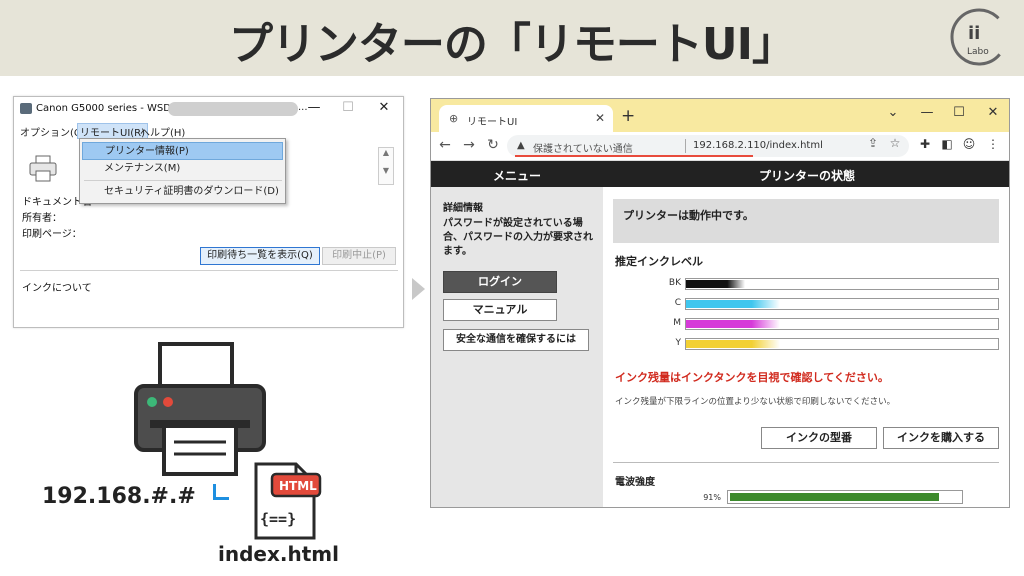 The width and height of the screenshot is (1024, 576). I want to click on corner-connector, so click(221, 492).